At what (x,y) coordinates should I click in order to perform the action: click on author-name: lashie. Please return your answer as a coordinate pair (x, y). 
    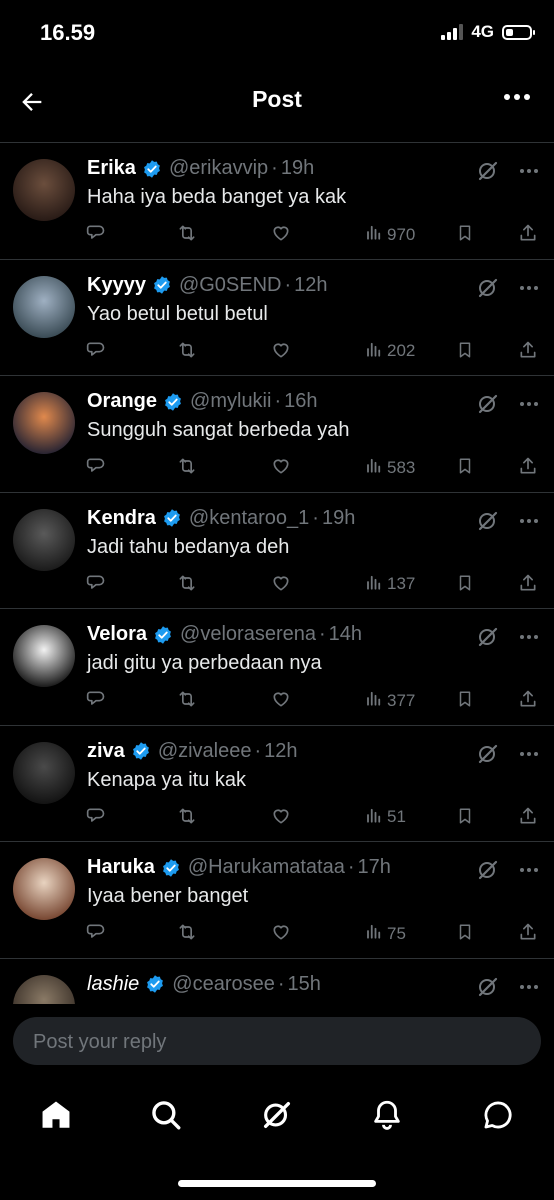
    Looking at the image, I should click on (113, 984).